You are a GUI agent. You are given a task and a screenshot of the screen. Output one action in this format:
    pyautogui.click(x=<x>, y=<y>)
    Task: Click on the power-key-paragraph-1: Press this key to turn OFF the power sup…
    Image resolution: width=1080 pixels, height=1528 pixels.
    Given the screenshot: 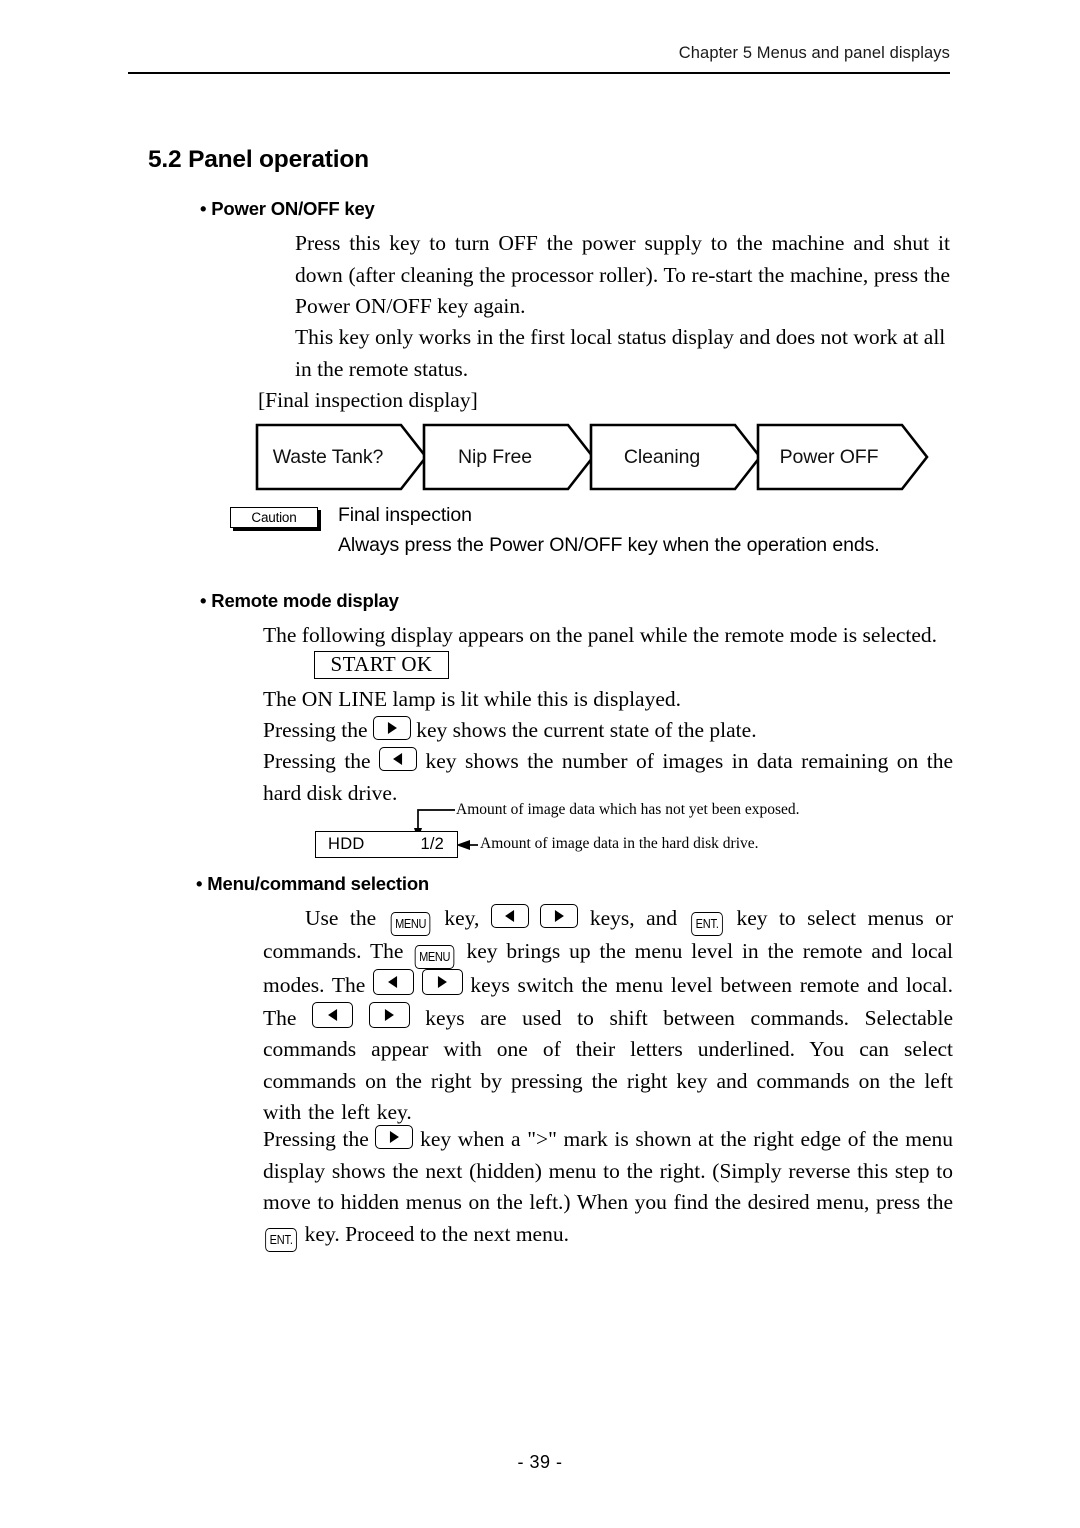 What is the action you would take?
    pyautogui.click(x=622, y=274)
    